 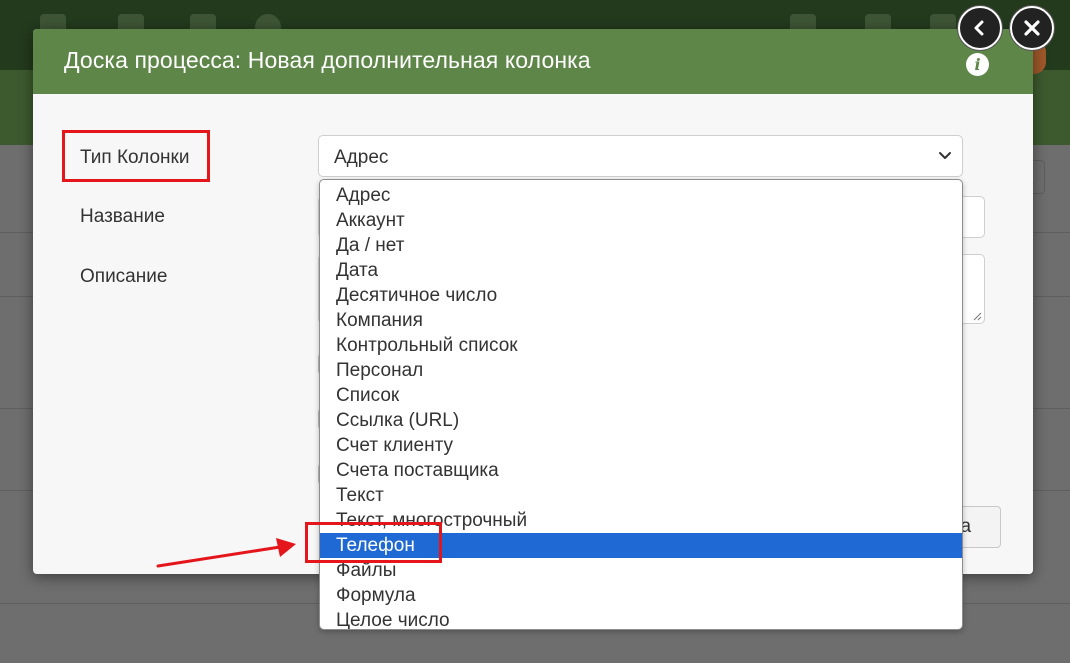 What do you see at coordinates (641, 270) in the screenshot?
I see `dropdown-option: Дата` at bounding box center [641, 270].